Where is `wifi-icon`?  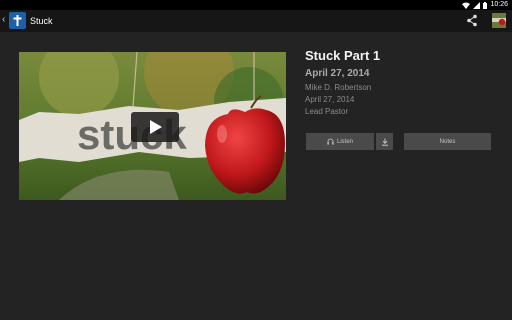 wifi-icon is located at coordinates (466, 5).